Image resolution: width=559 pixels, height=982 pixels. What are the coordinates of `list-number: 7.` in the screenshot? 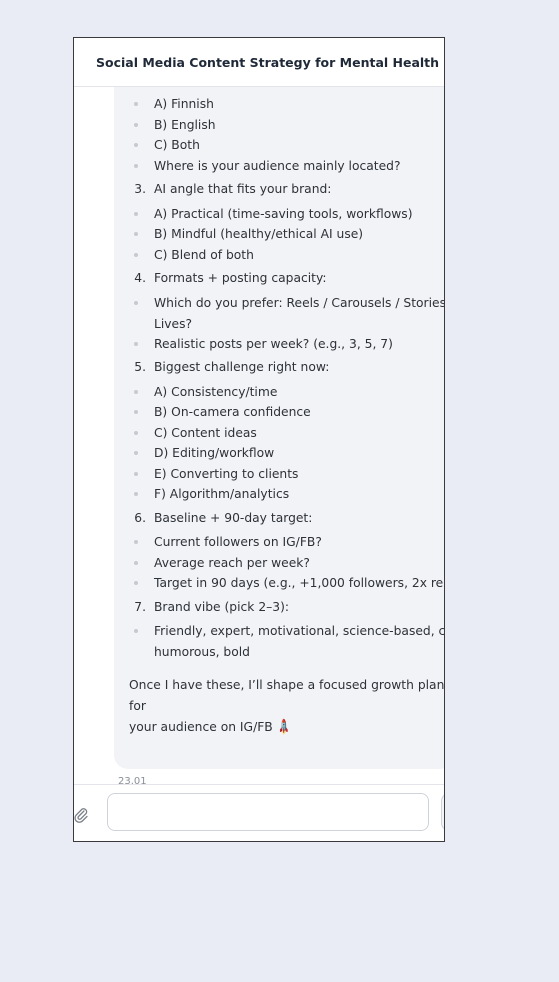 It's located at (140, 607).